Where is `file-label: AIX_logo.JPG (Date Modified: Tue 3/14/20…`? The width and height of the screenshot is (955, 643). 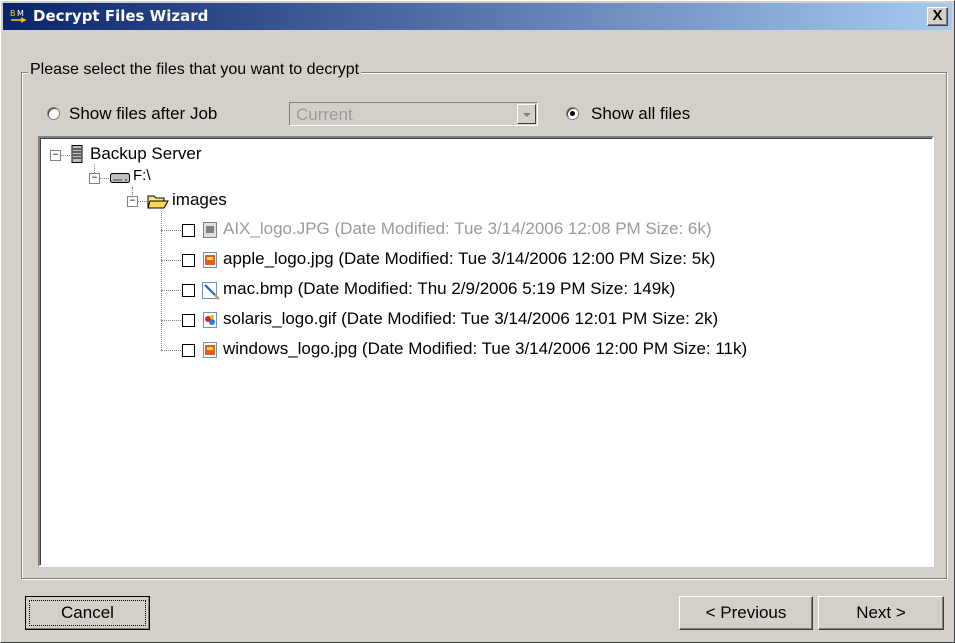
file-label: AIX_logo.JPG (Date Modified: Tue 3/14/20… is located at coordinates (467, 229).